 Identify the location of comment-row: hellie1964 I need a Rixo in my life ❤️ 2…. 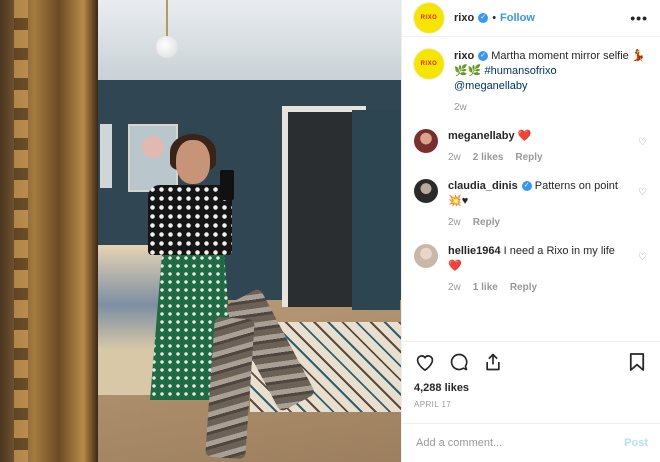
(531, 274).